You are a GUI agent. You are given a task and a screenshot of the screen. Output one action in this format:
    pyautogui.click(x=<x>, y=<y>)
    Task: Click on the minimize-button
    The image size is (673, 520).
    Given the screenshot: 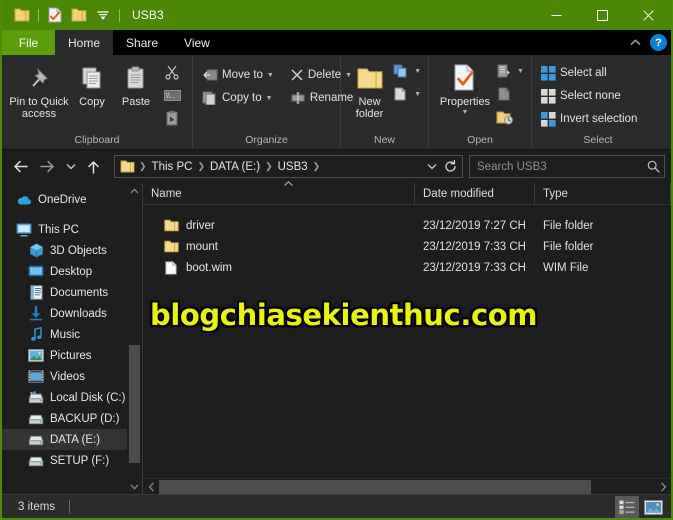 What is the action you would take?
    pyautogui.click(x=556, y=15)
    